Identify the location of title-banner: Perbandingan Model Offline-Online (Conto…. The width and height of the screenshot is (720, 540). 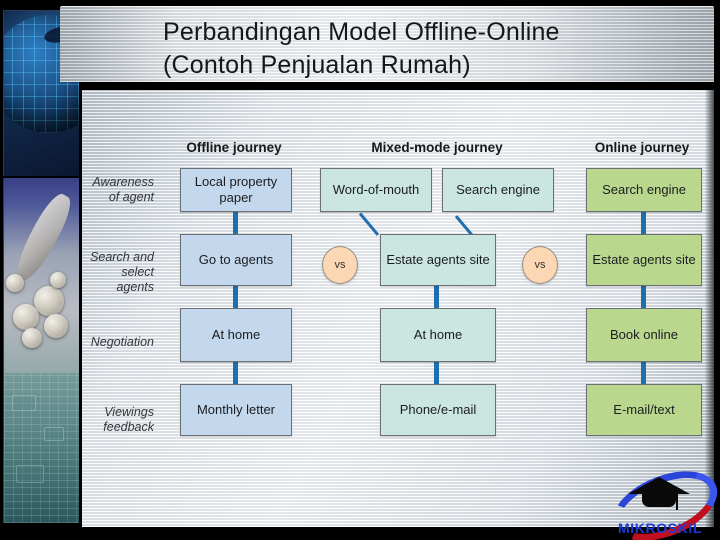
(387, 44).